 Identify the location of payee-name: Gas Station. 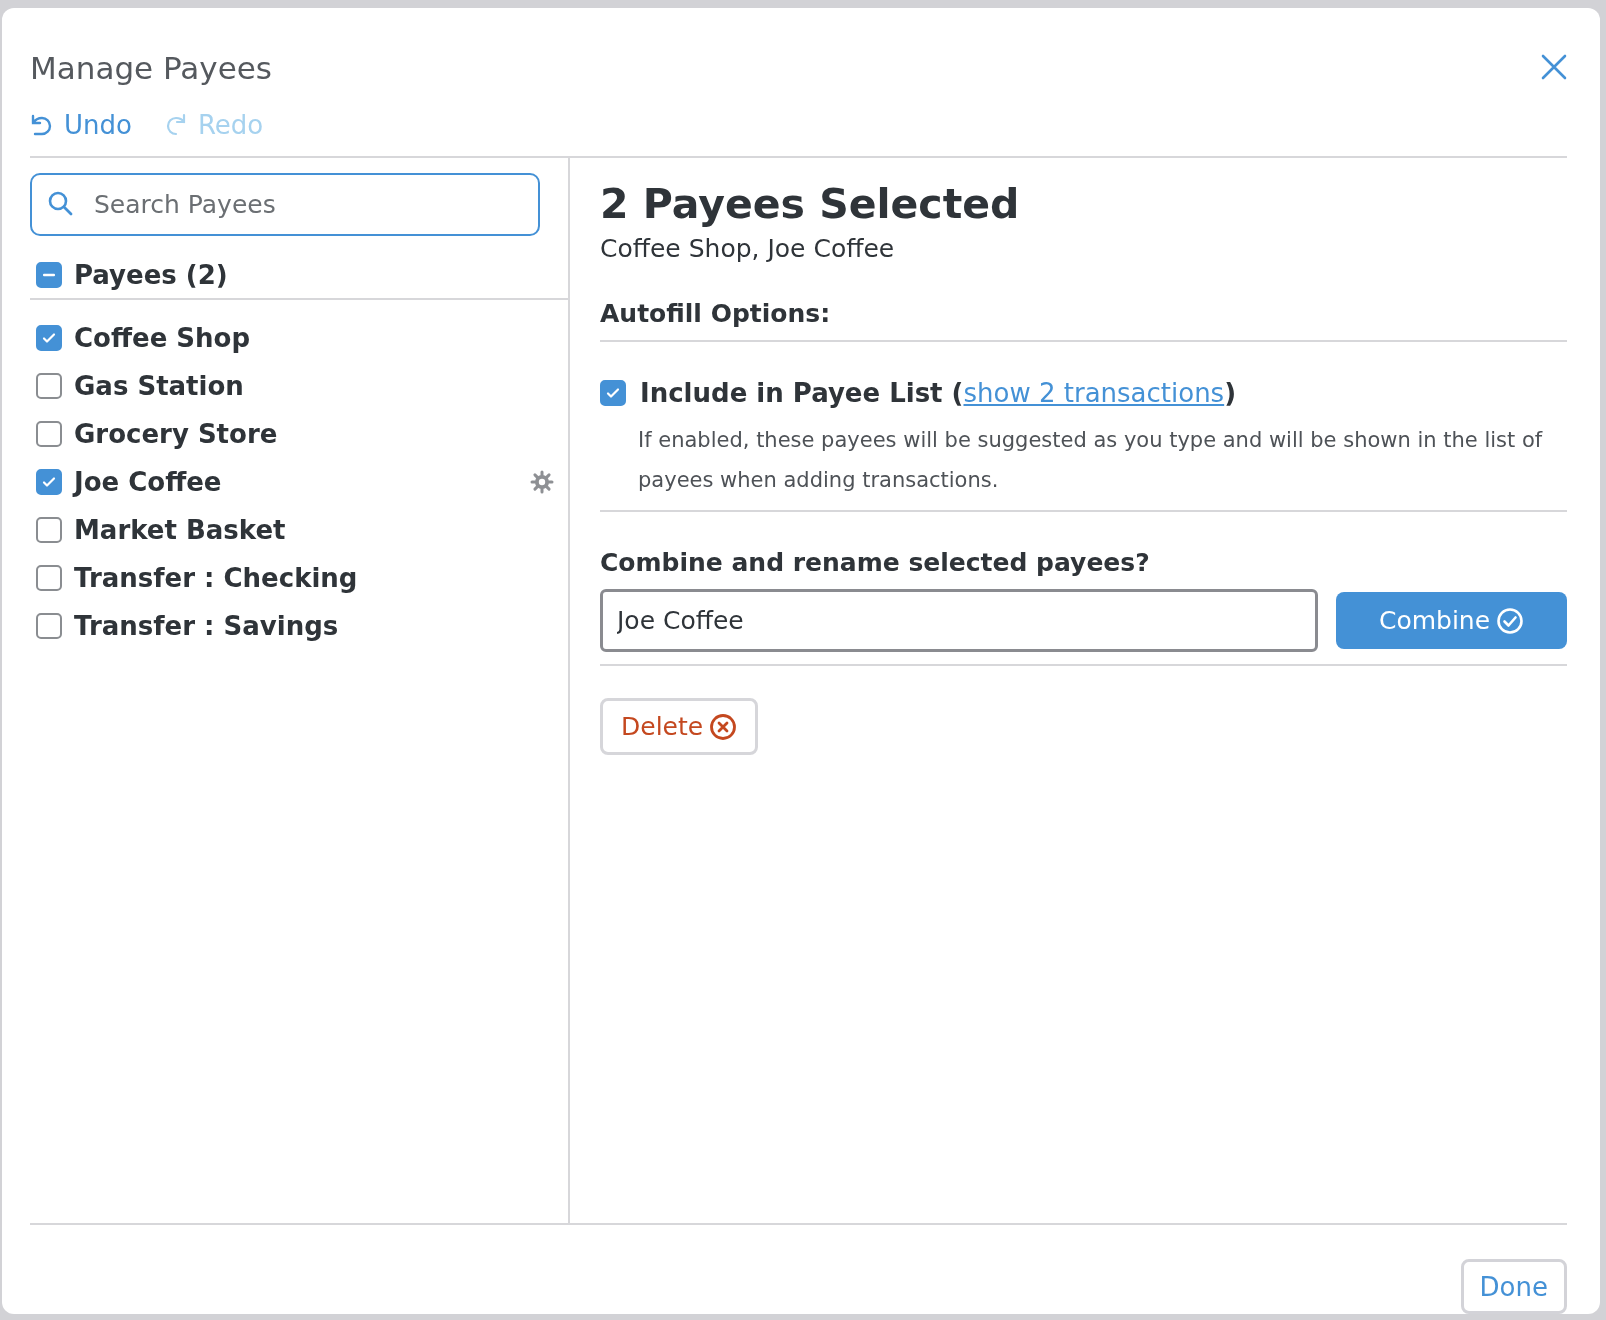
(159, 386).